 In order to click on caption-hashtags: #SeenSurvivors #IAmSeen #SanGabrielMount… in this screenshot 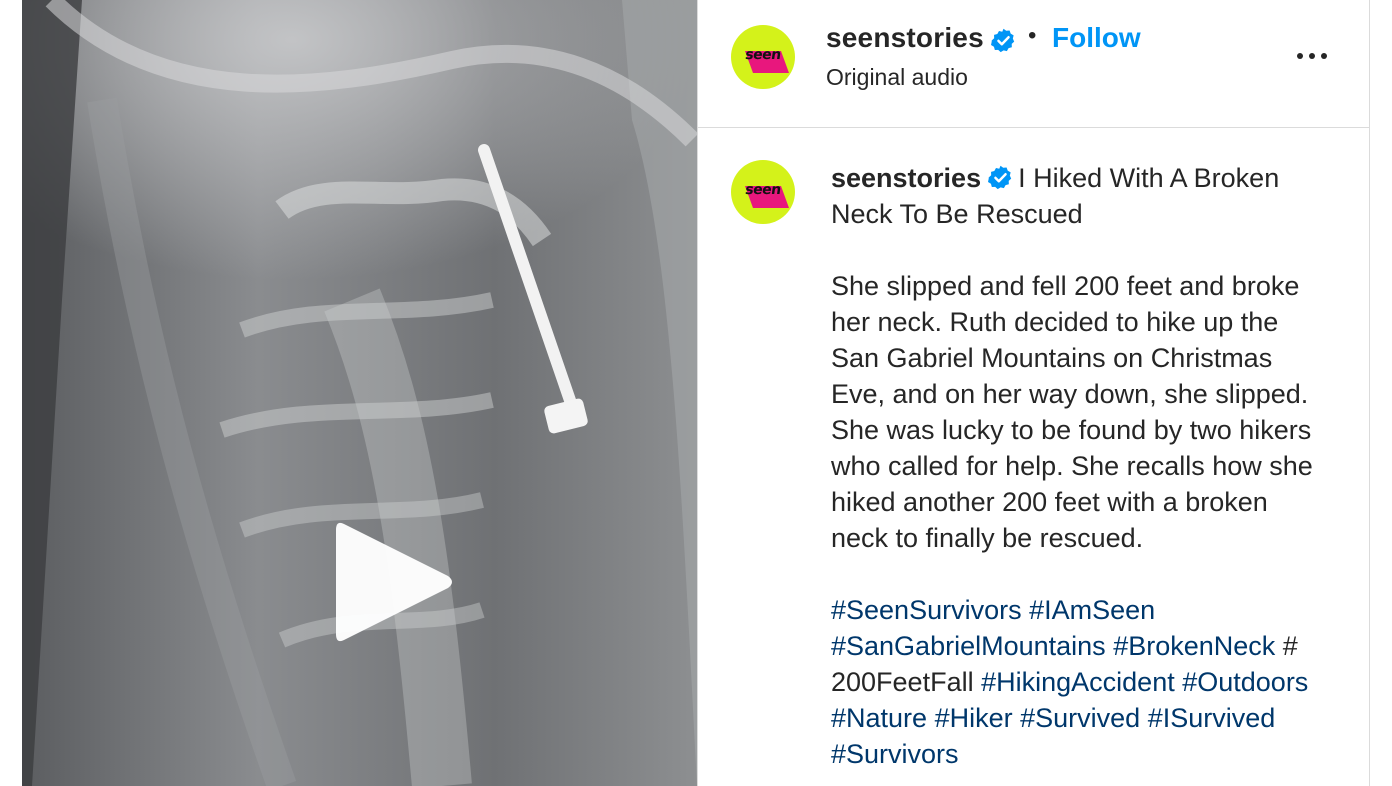, I will do `click(1076, 682)`.